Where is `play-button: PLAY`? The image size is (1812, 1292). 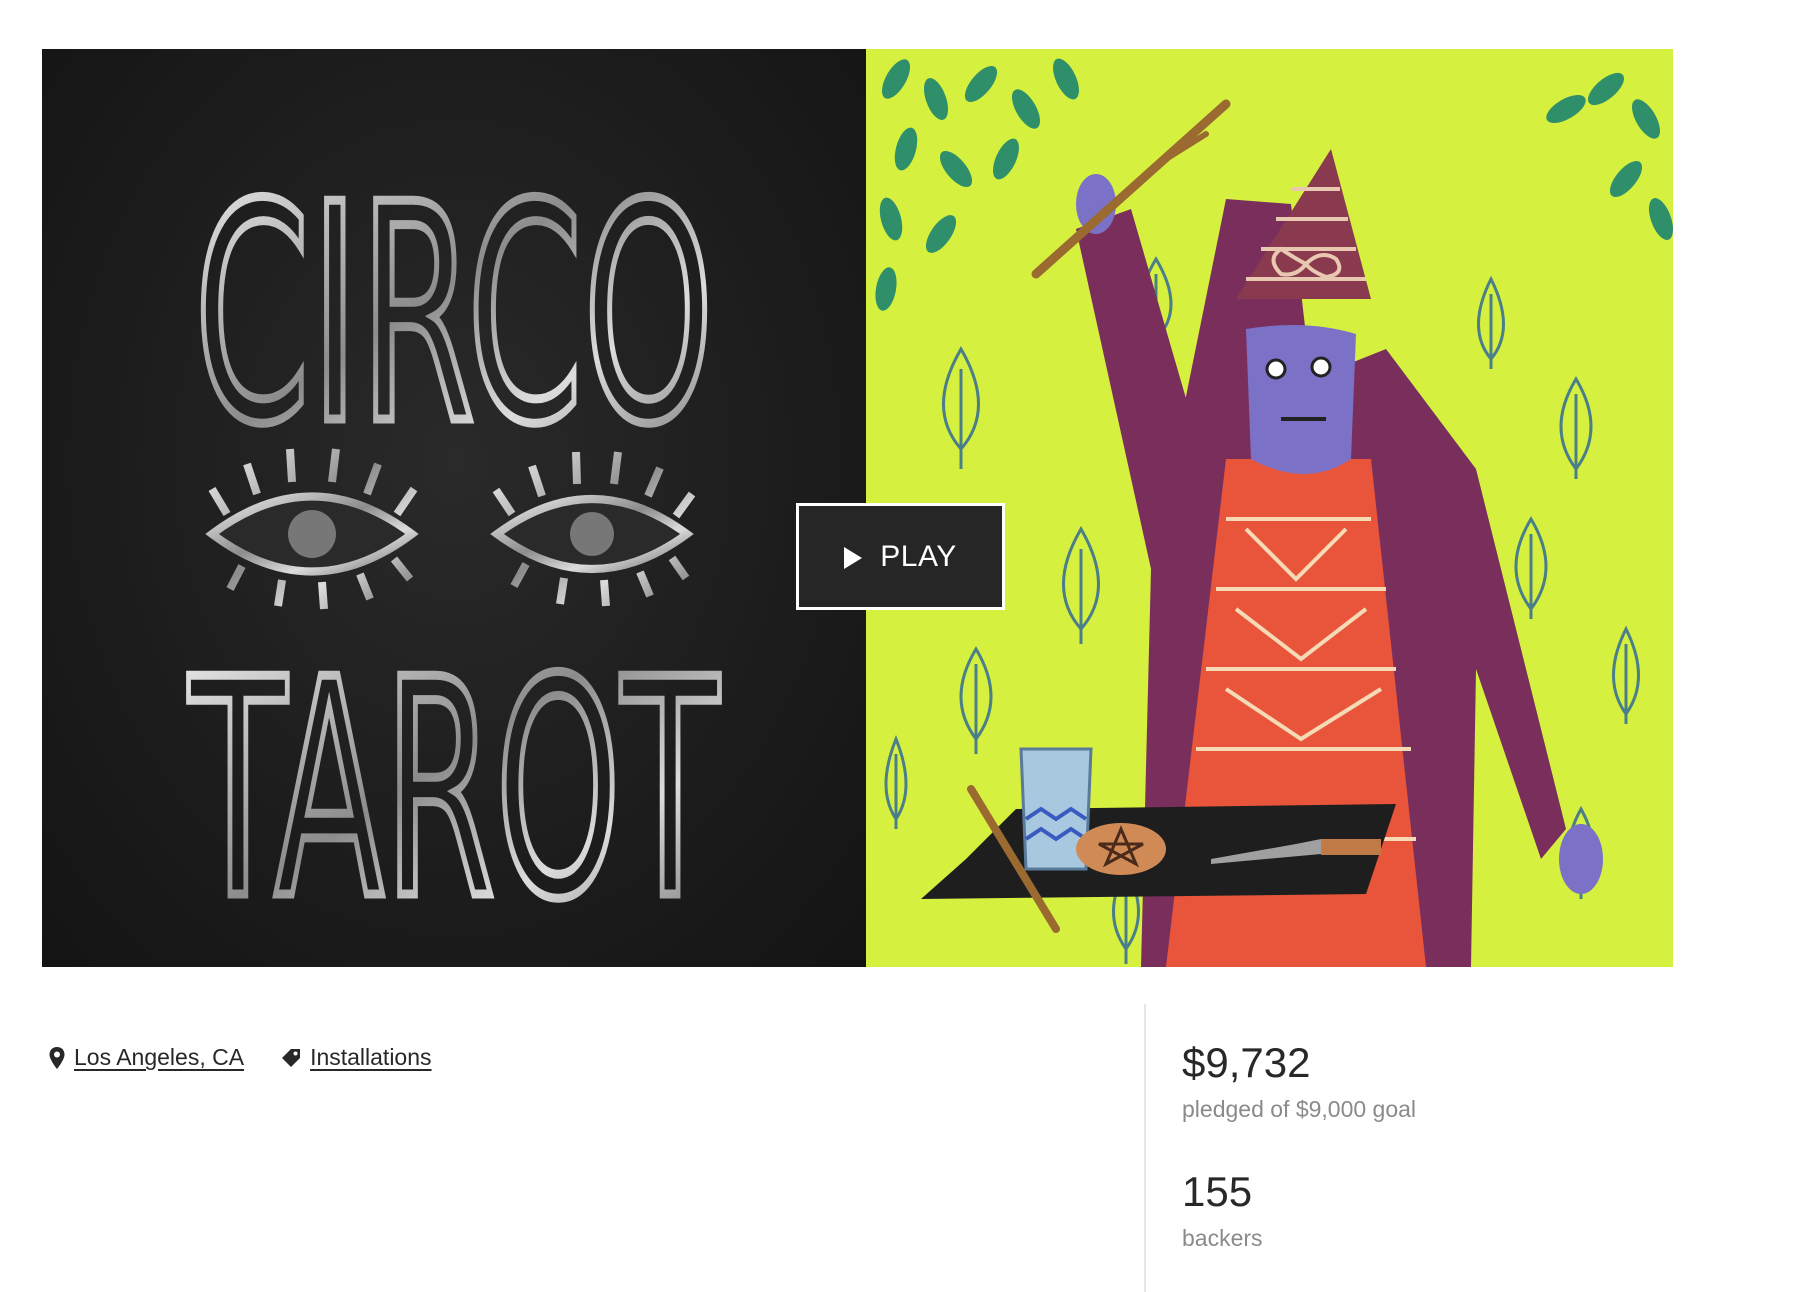 play-button: PLAY is located at coordinates (900, 556).